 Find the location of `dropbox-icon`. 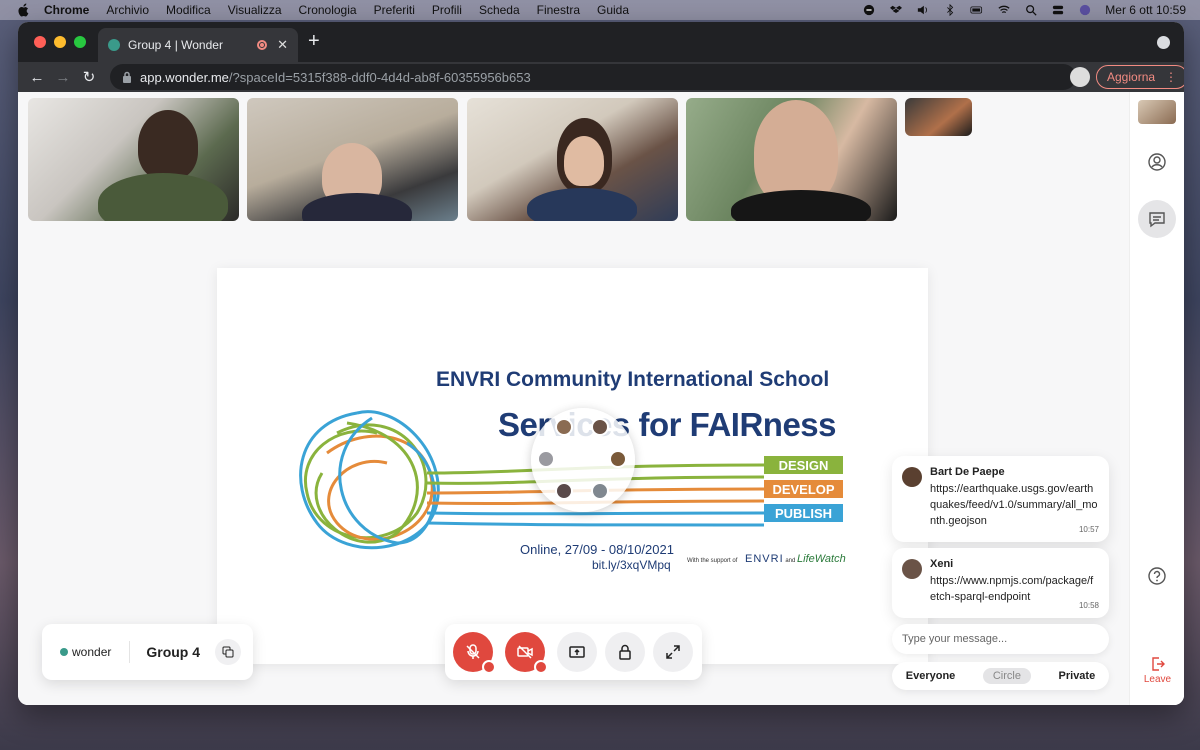

dropbox-icon is located at coordinates (896, 10).